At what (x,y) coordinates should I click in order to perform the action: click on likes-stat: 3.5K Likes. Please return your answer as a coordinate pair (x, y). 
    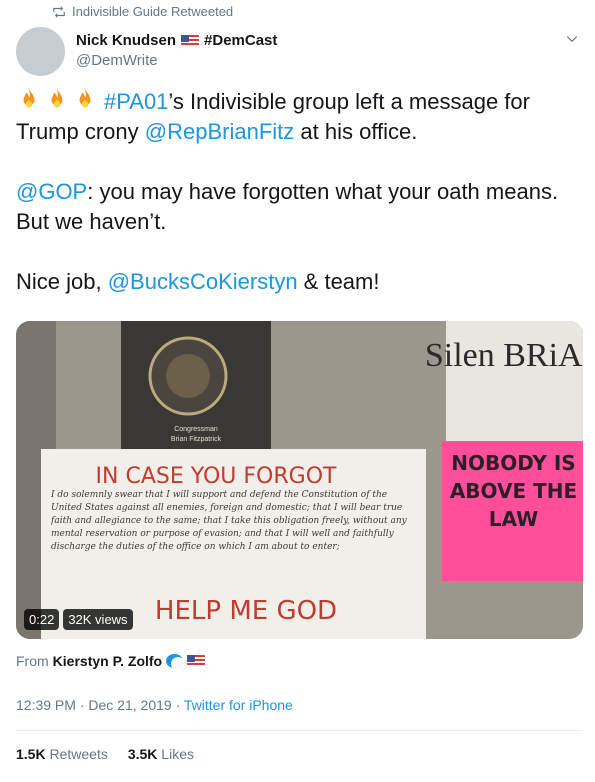
    Looking at the image, I should click on (161, 754).